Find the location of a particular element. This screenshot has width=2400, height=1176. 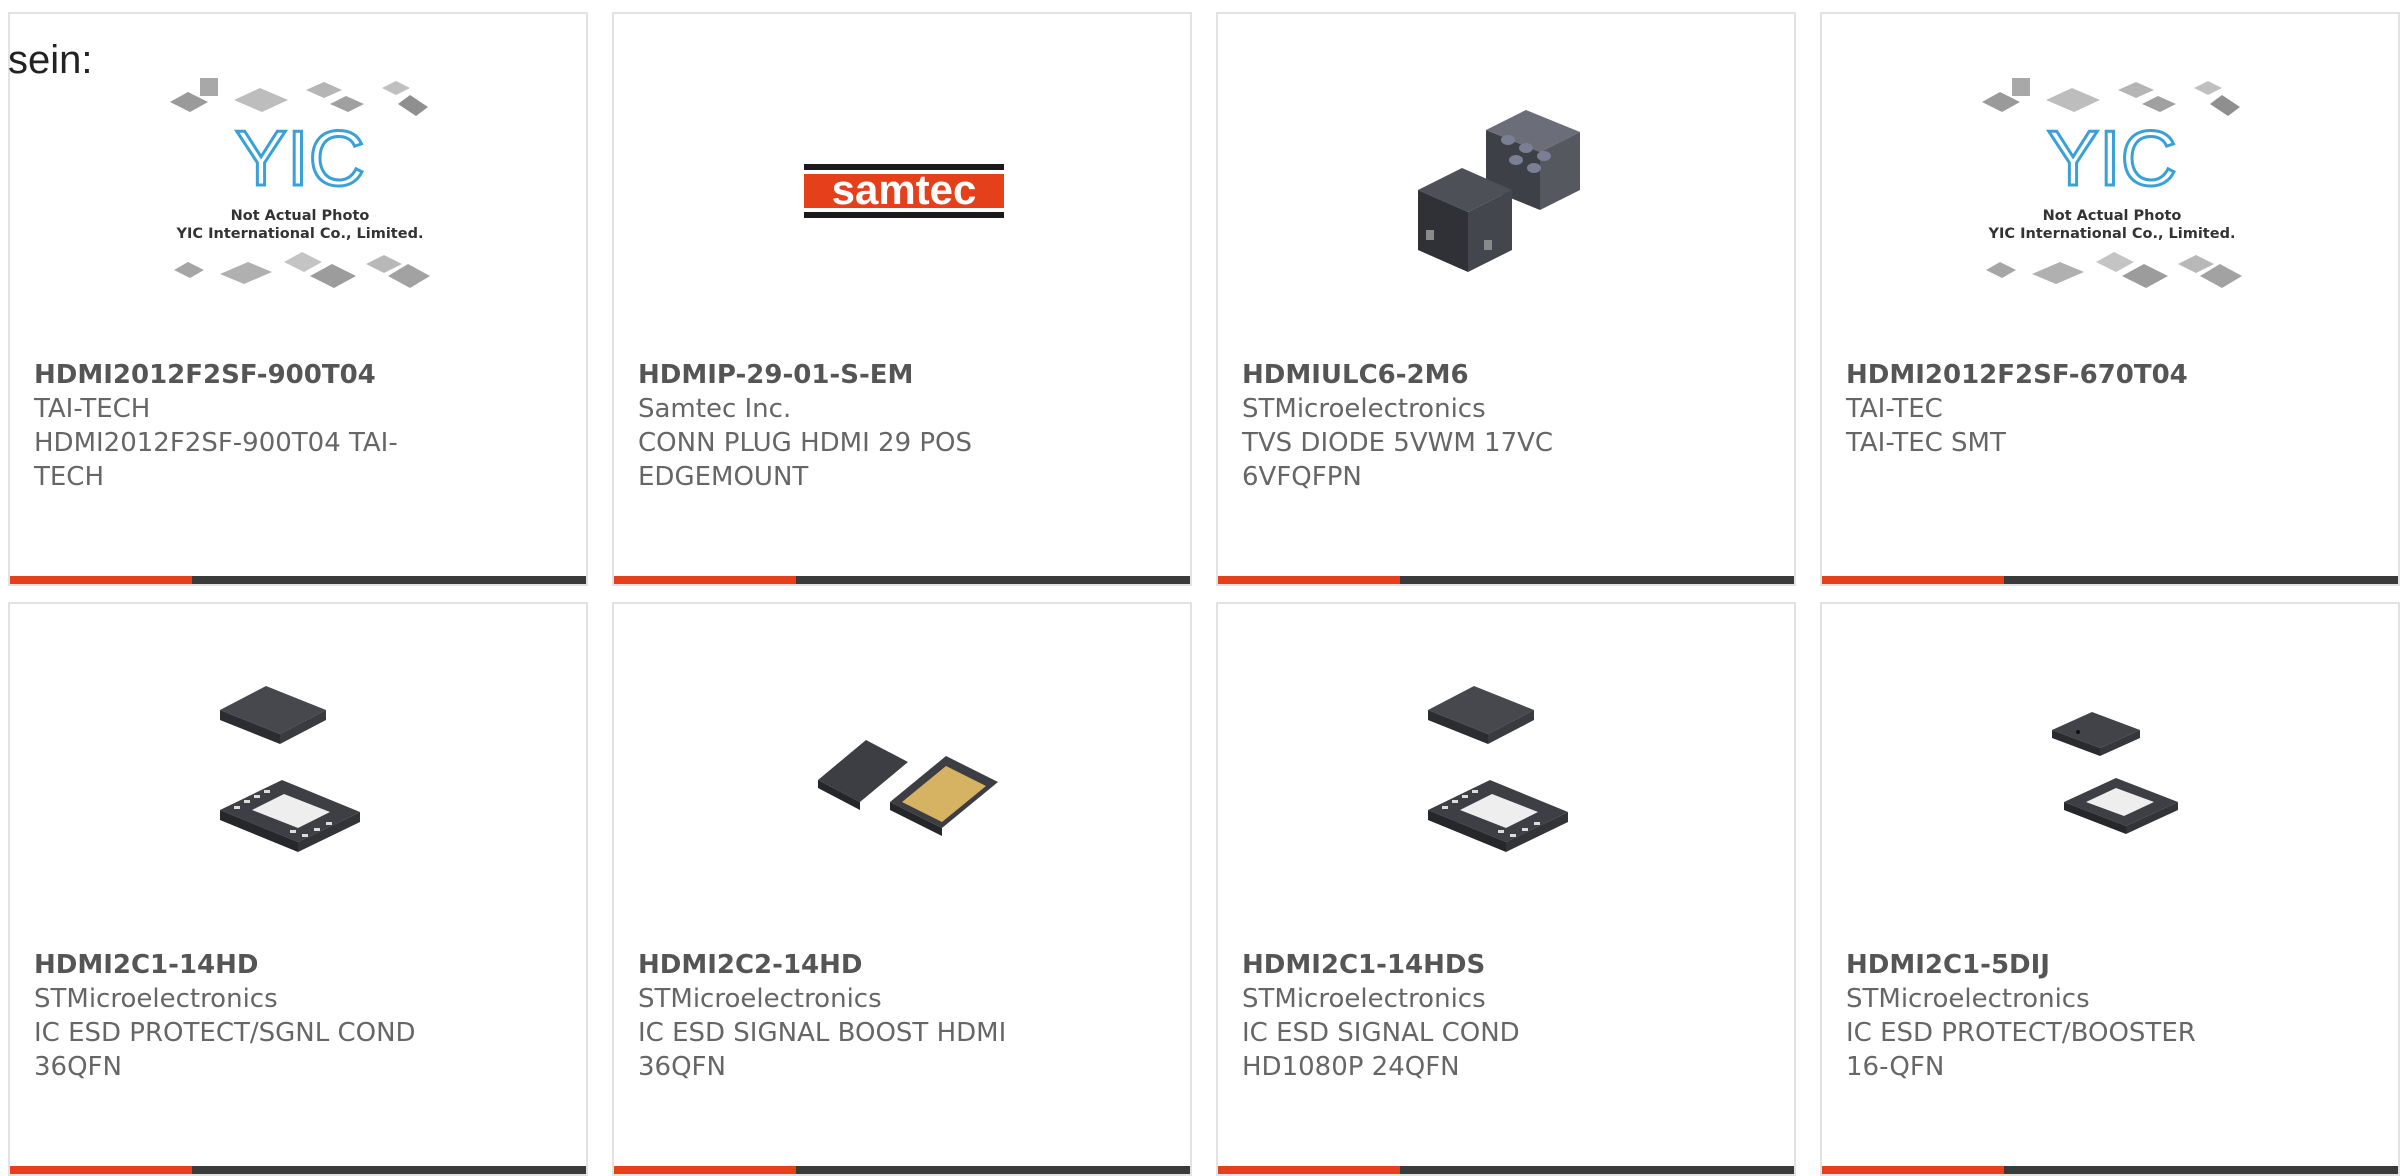

description: CONN PLUG HDMI 29 POS EDGEMOUNT is located at coordinates (805, 460).